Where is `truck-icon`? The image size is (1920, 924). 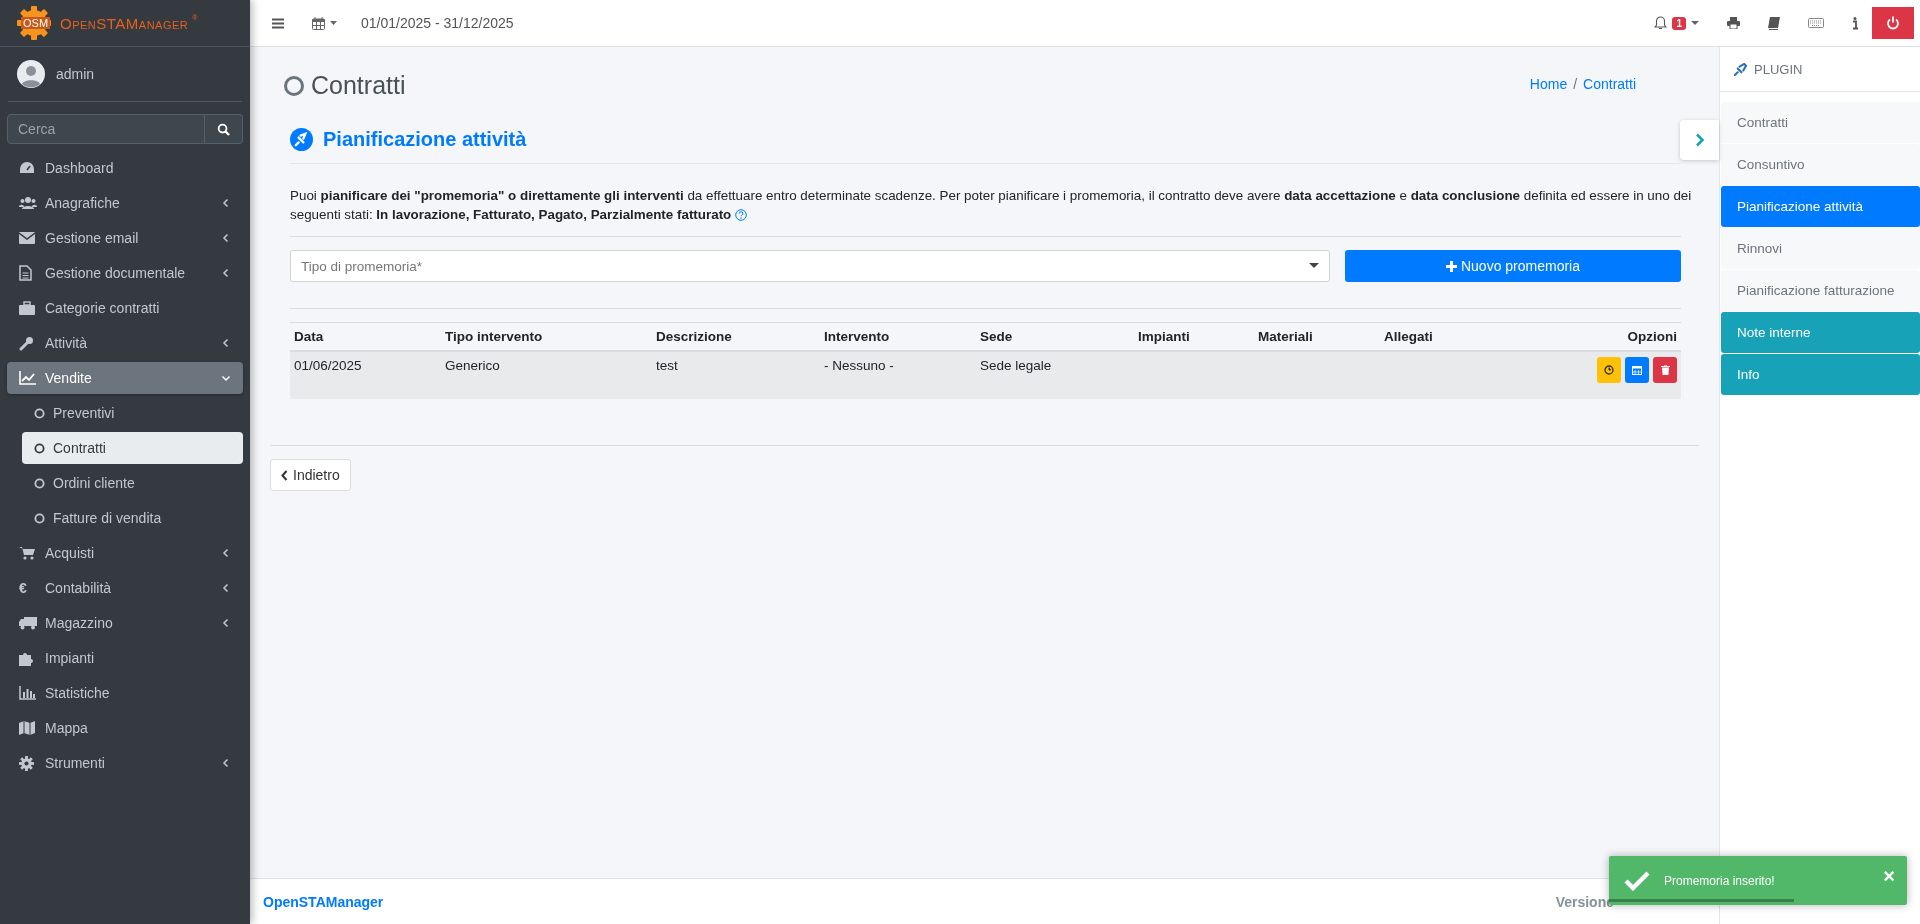 truck-icon is located at coordinates (28, 623).